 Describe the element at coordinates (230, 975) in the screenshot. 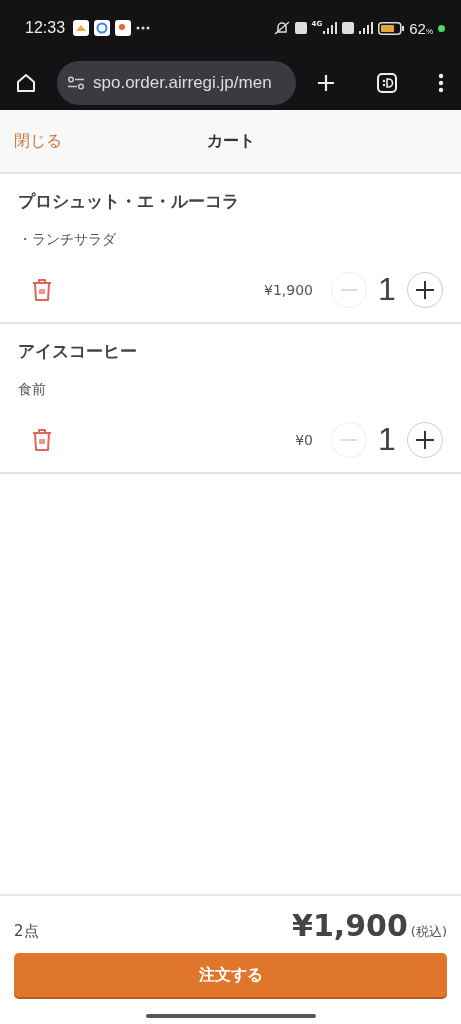

I see `order-button: 注文する` at that location.